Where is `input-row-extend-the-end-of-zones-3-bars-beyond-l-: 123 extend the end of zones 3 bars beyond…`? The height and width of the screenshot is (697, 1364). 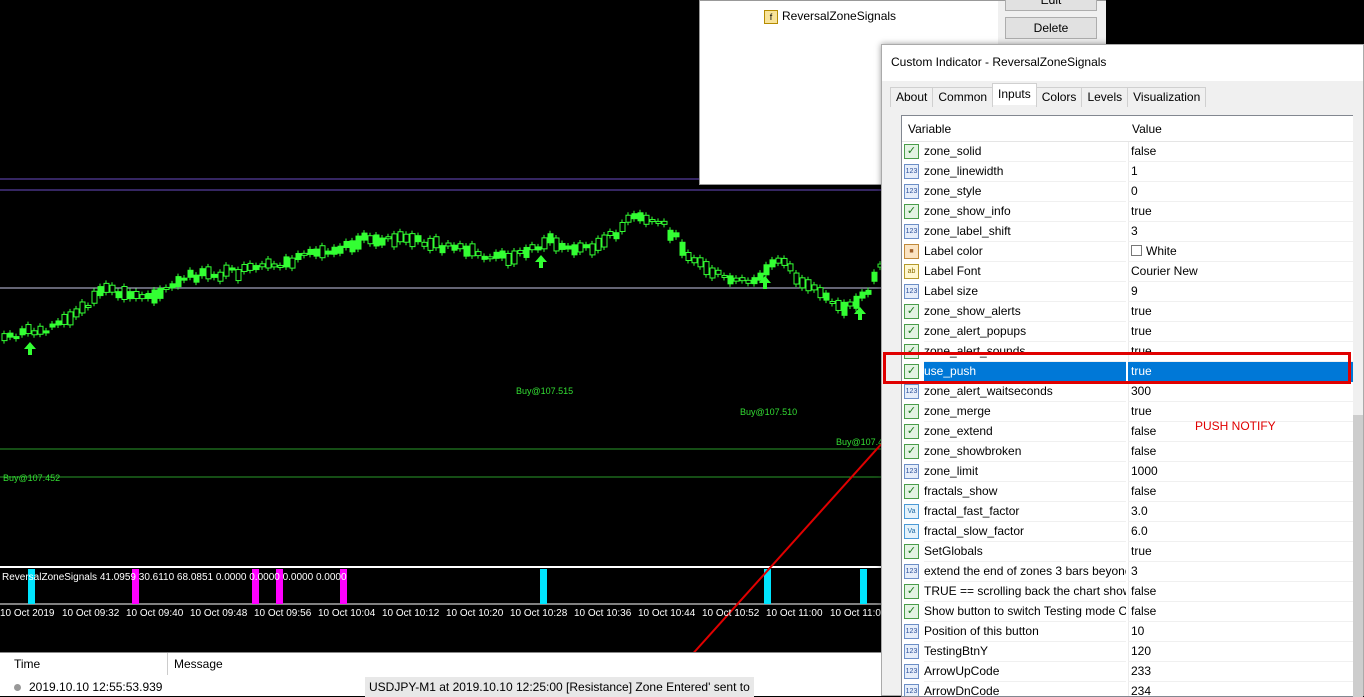 input-row-extend-the-end-of-zones-3-bars-beyond-l-: 123 extend the end of zones 3 bars beyond… is located at coordinates (1127, 572).